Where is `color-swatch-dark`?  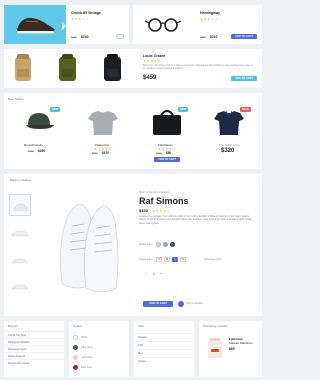 color-swatch-dark is located at coordinates (172, 244).